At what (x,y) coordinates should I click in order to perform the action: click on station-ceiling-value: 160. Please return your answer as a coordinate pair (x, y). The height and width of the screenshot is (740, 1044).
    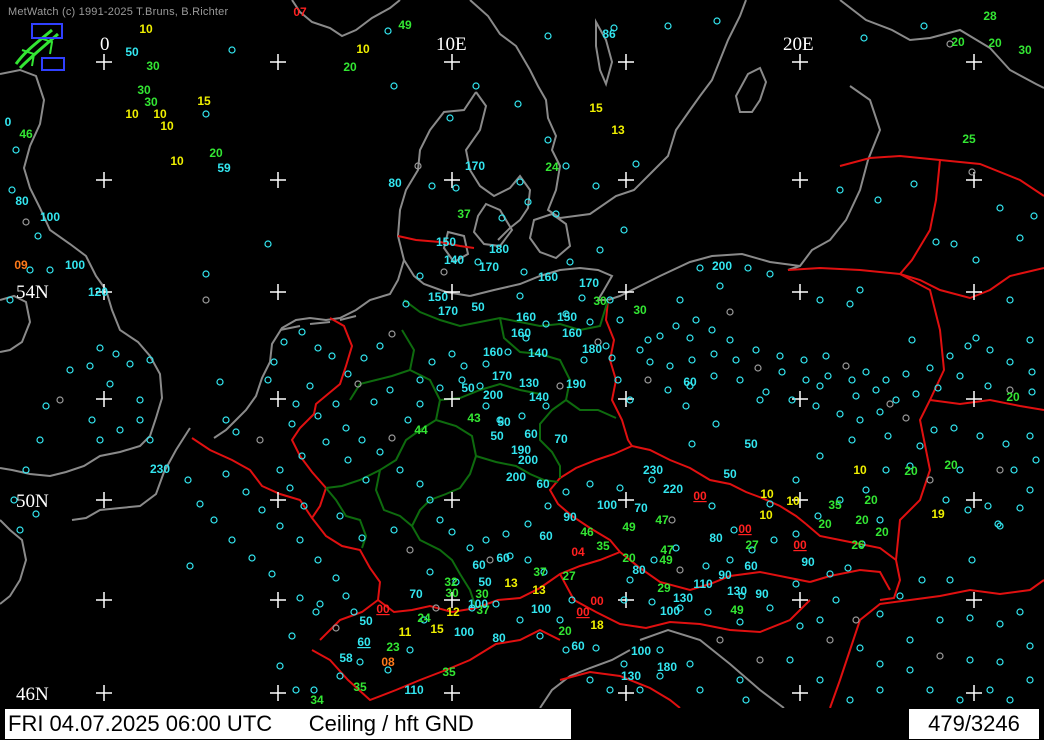
    Looking at the image, I should click on (493, 352).